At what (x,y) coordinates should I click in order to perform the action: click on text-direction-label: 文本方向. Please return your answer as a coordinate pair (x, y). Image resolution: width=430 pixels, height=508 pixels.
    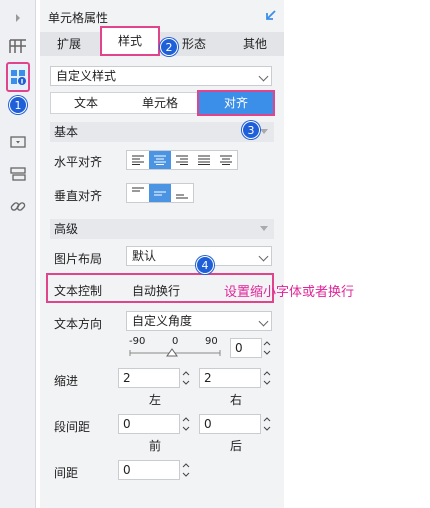
    Looking at the image, I should click on (78, 324).